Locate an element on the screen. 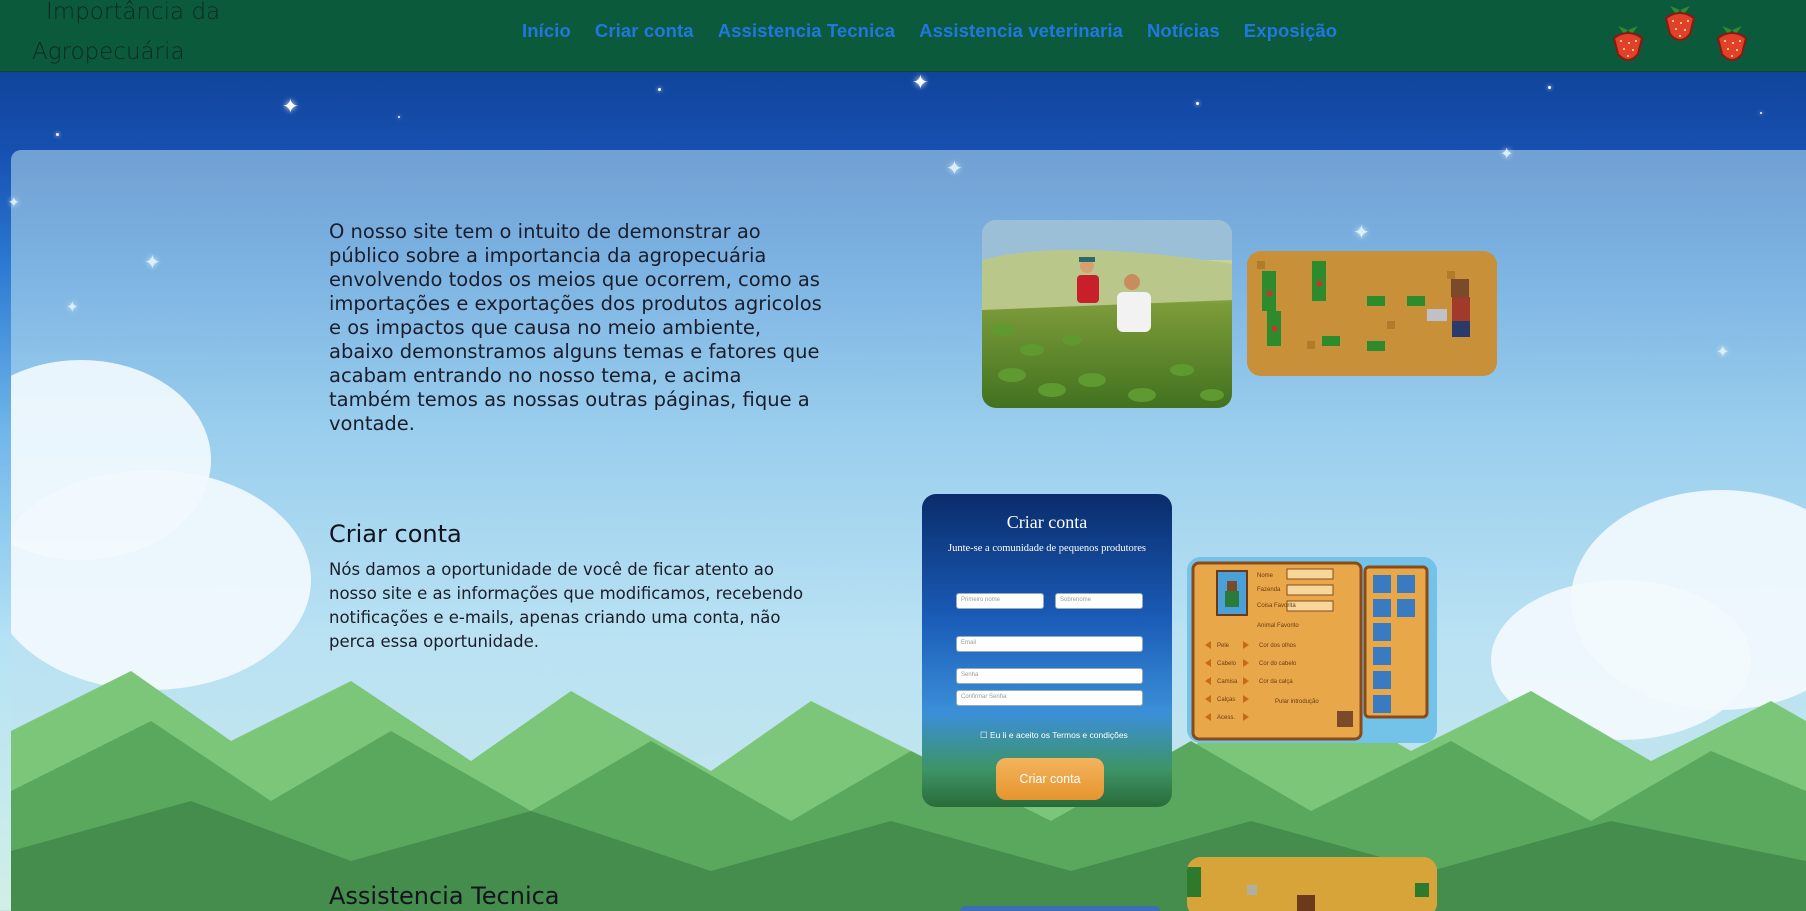 The width and height of the screenshot is (1806, 911). form-preview-terms: ☐ Eu li e aceito os Termos e condições is located at coordinates (1054, 735).